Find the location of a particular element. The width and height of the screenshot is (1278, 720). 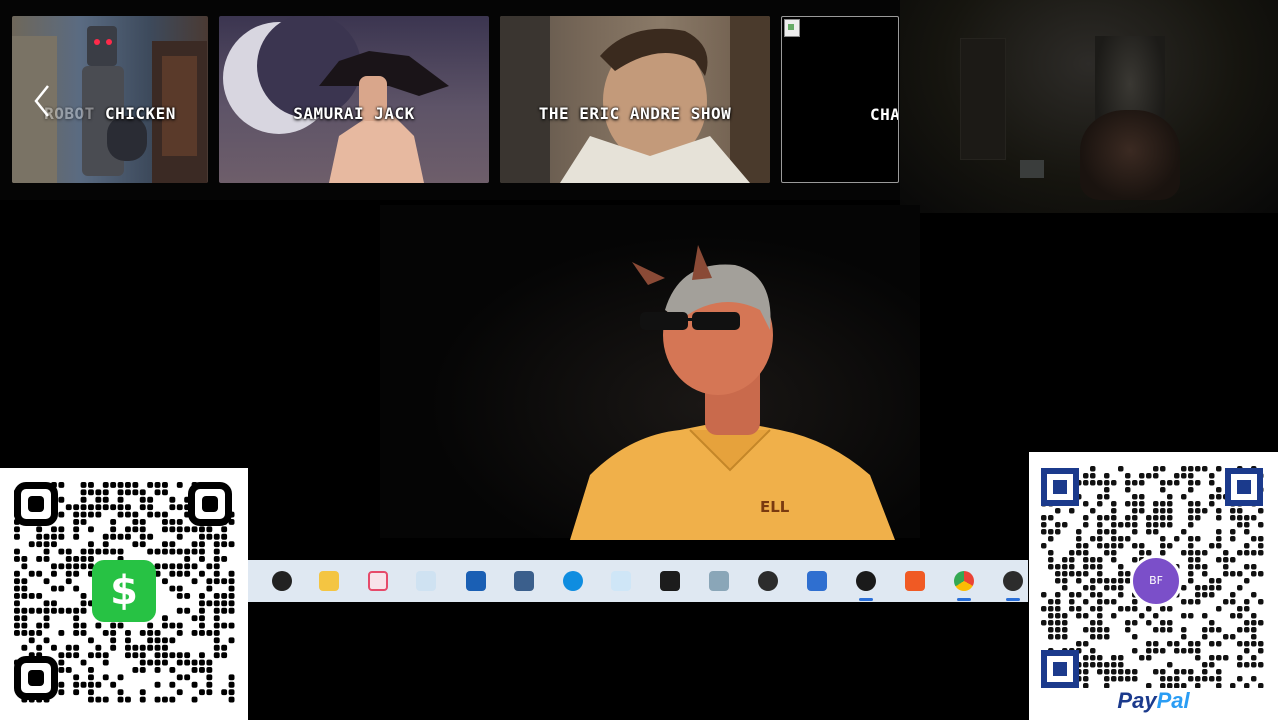

eric-andre-artwork is located at coordinates (635, 99).